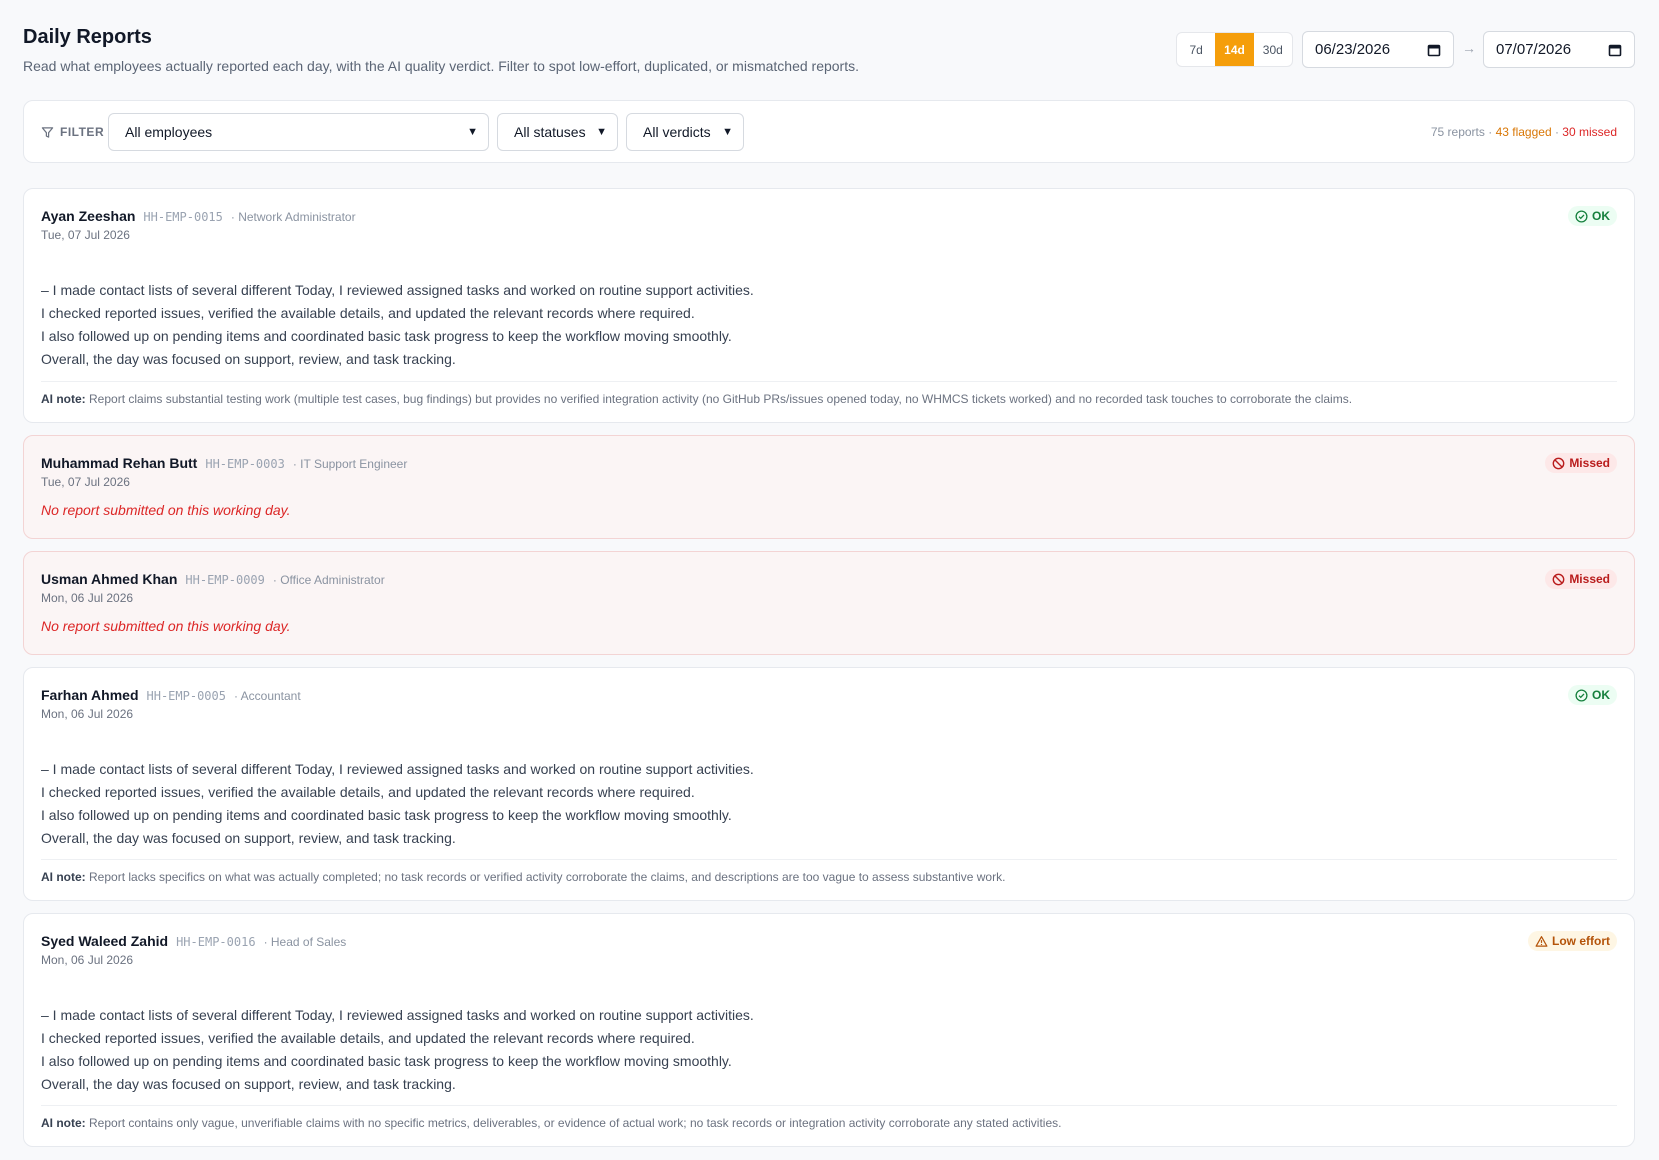 The width and height of the screenshot is (1659, 1160). What do you see at coordinates (1541, 941) in the screenshot?
I see `warning-icon` at bounding box center [1541, 941].